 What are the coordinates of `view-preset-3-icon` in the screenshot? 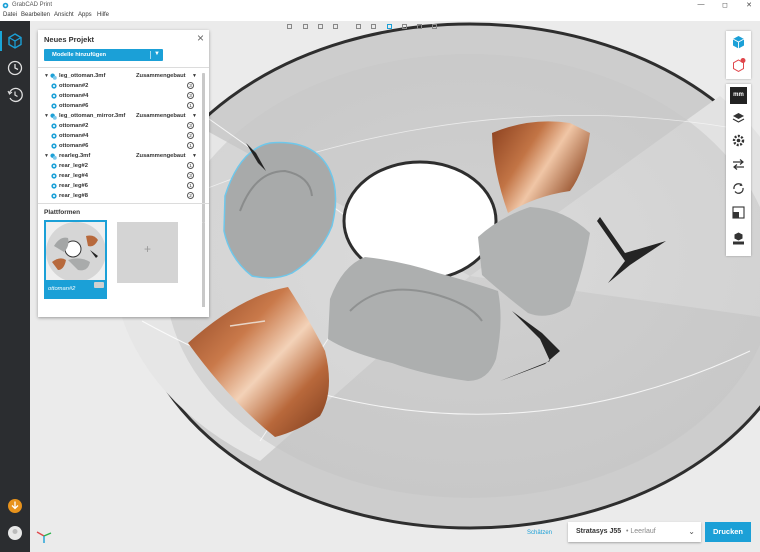 It's located at (320, 26).